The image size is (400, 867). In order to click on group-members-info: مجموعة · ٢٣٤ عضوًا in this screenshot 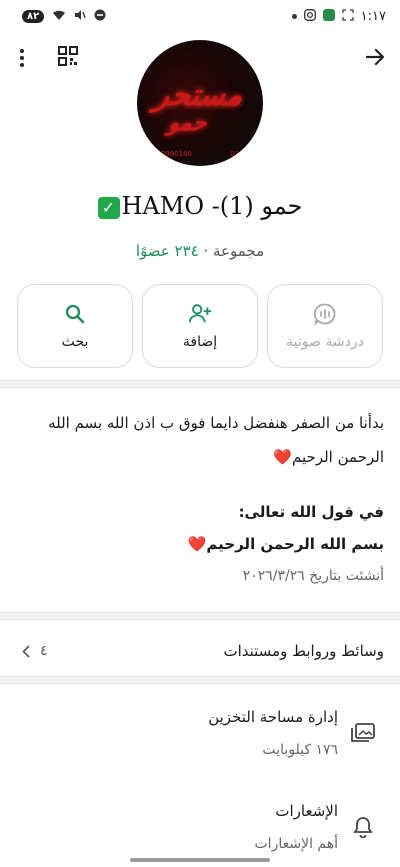, I will do `click(200, 251)`.